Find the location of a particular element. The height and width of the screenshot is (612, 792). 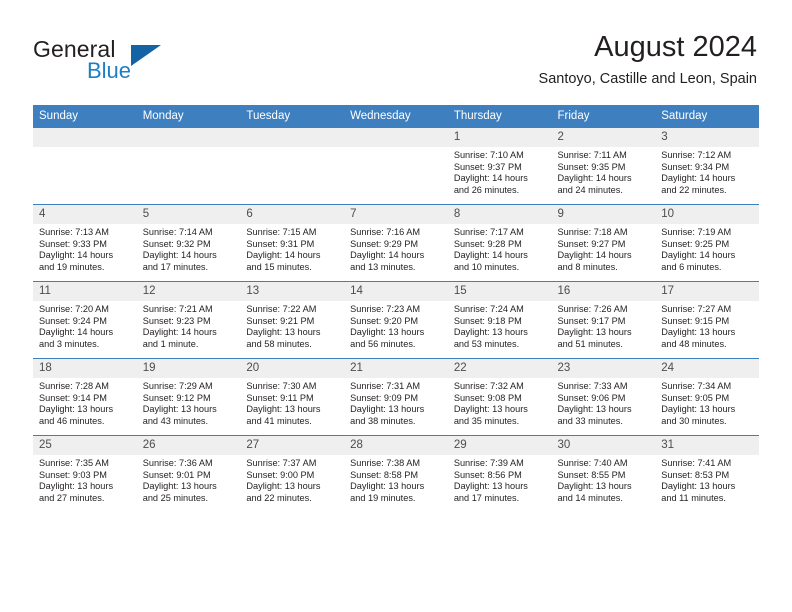

daylight-text-line2: and 11 minutes. is located at coordinates (693, 497).